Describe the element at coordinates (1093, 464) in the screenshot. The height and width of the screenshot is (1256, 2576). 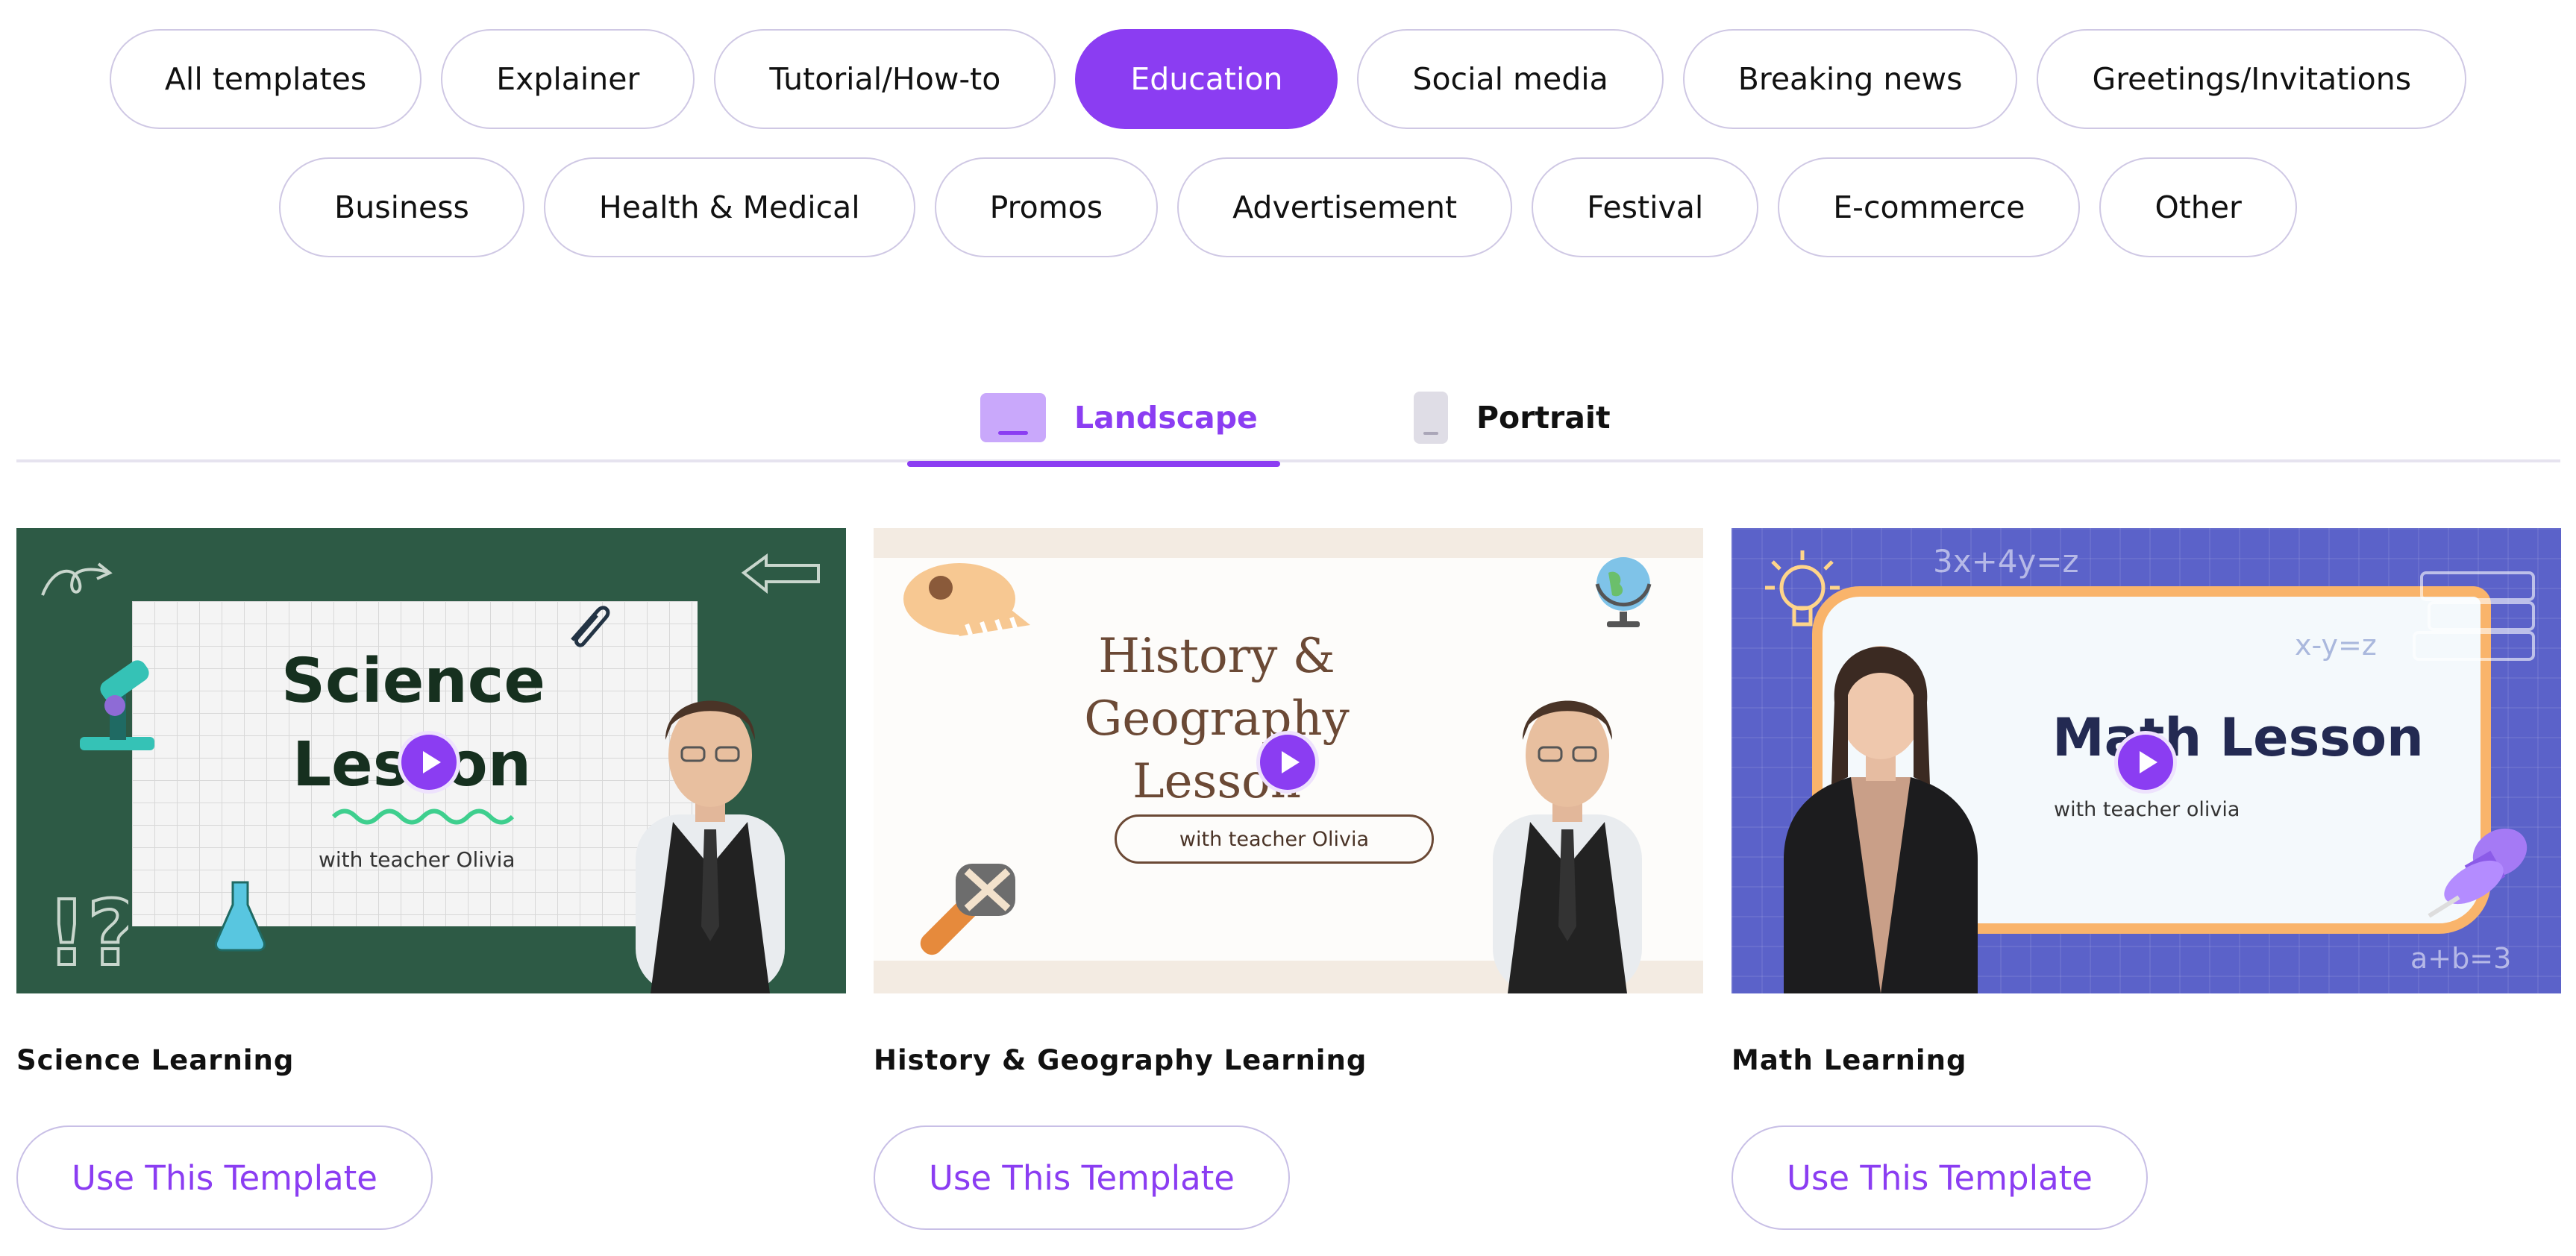
I see `active-tab-indicator` at that location.